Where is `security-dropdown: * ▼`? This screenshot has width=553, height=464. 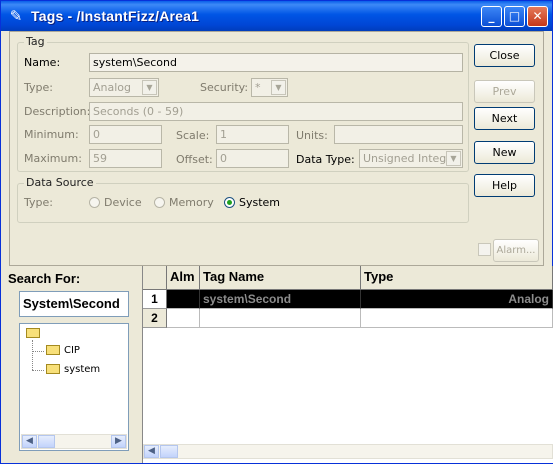 security-dropdown: * ▼ is located at coordinates (269, 87).